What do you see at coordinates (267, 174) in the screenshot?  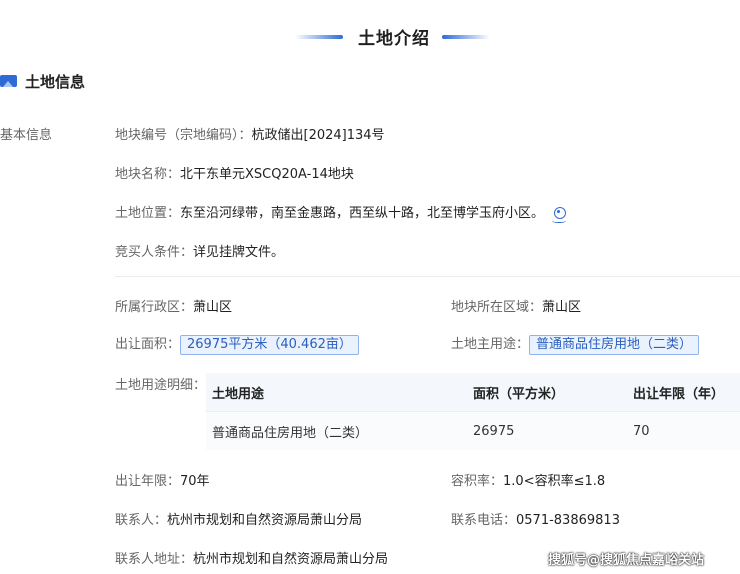 I see `parcel-name-value: 北干东单元XSCQ20A-14地块` at bounding box center [267, 174].